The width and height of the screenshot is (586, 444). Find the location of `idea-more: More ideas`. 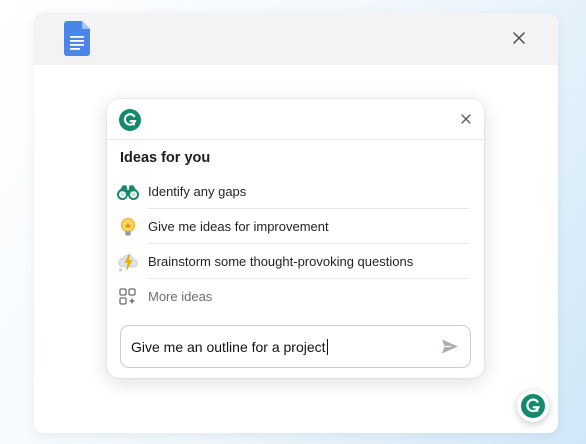

idea-more: More ideas is located at coordinates (292, 296).